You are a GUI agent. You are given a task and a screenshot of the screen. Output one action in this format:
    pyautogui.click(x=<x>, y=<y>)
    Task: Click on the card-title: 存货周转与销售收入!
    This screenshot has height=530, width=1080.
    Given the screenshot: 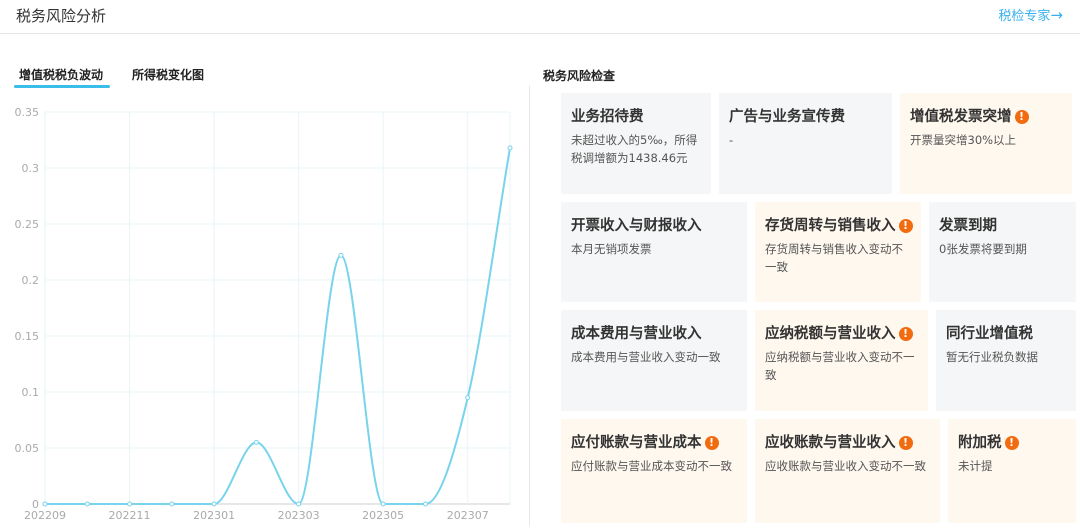 What is the action you would take?
    pyautogui.click(x=839, y=226)
    